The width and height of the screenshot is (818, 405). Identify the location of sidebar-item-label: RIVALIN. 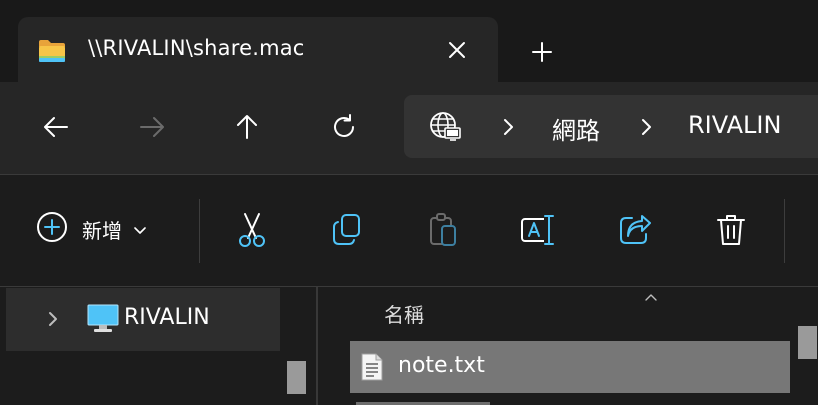
(167, 317).